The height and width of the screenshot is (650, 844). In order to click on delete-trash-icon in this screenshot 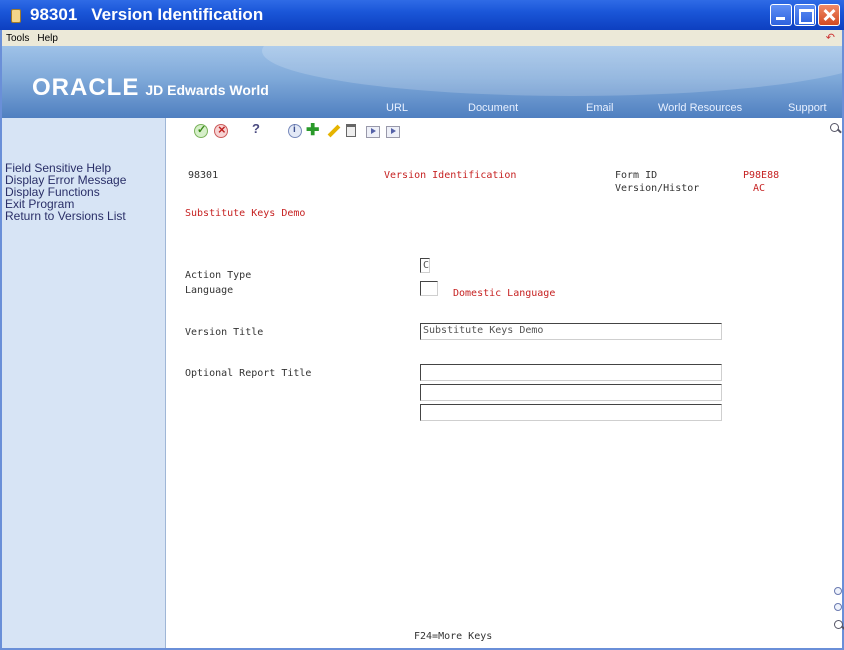, I will do `click(351, 130)`.